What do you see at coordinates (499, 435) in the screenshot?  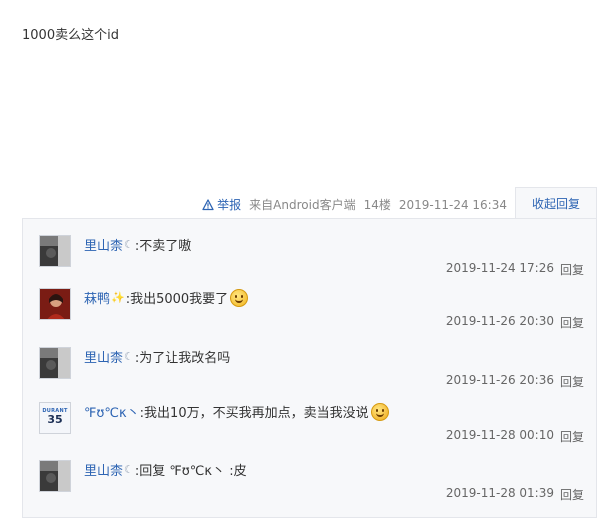 I see `reply-time: 2019-11-28 00:10` at bounding box center [499, 435].